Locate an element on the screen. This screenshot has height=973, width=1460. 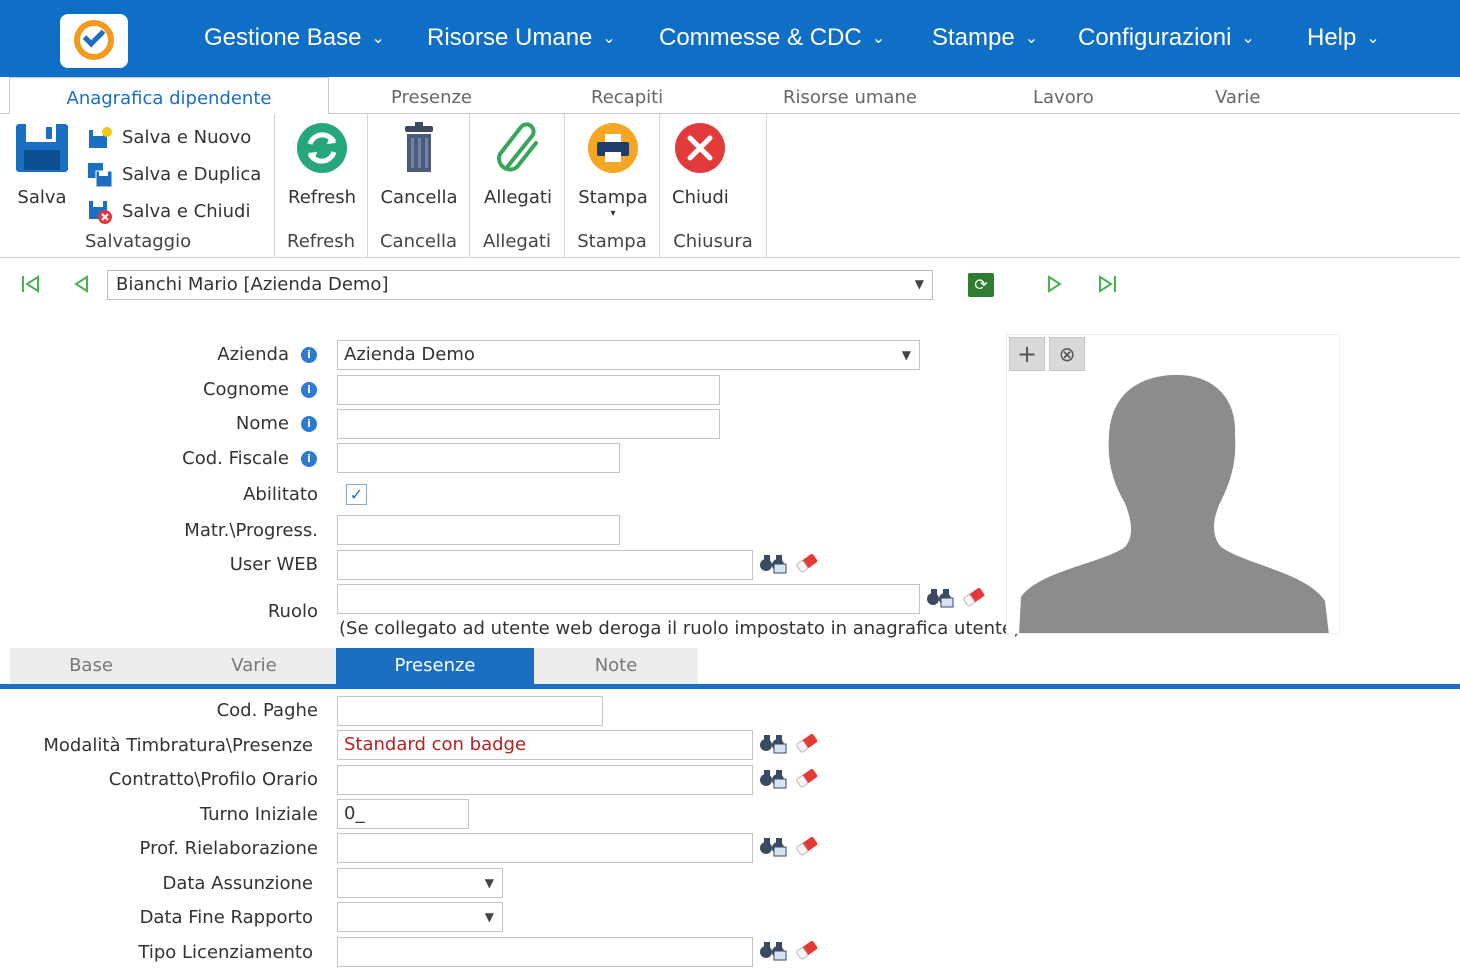
cancella-button: Cancella is located at coordinates (419, 165).